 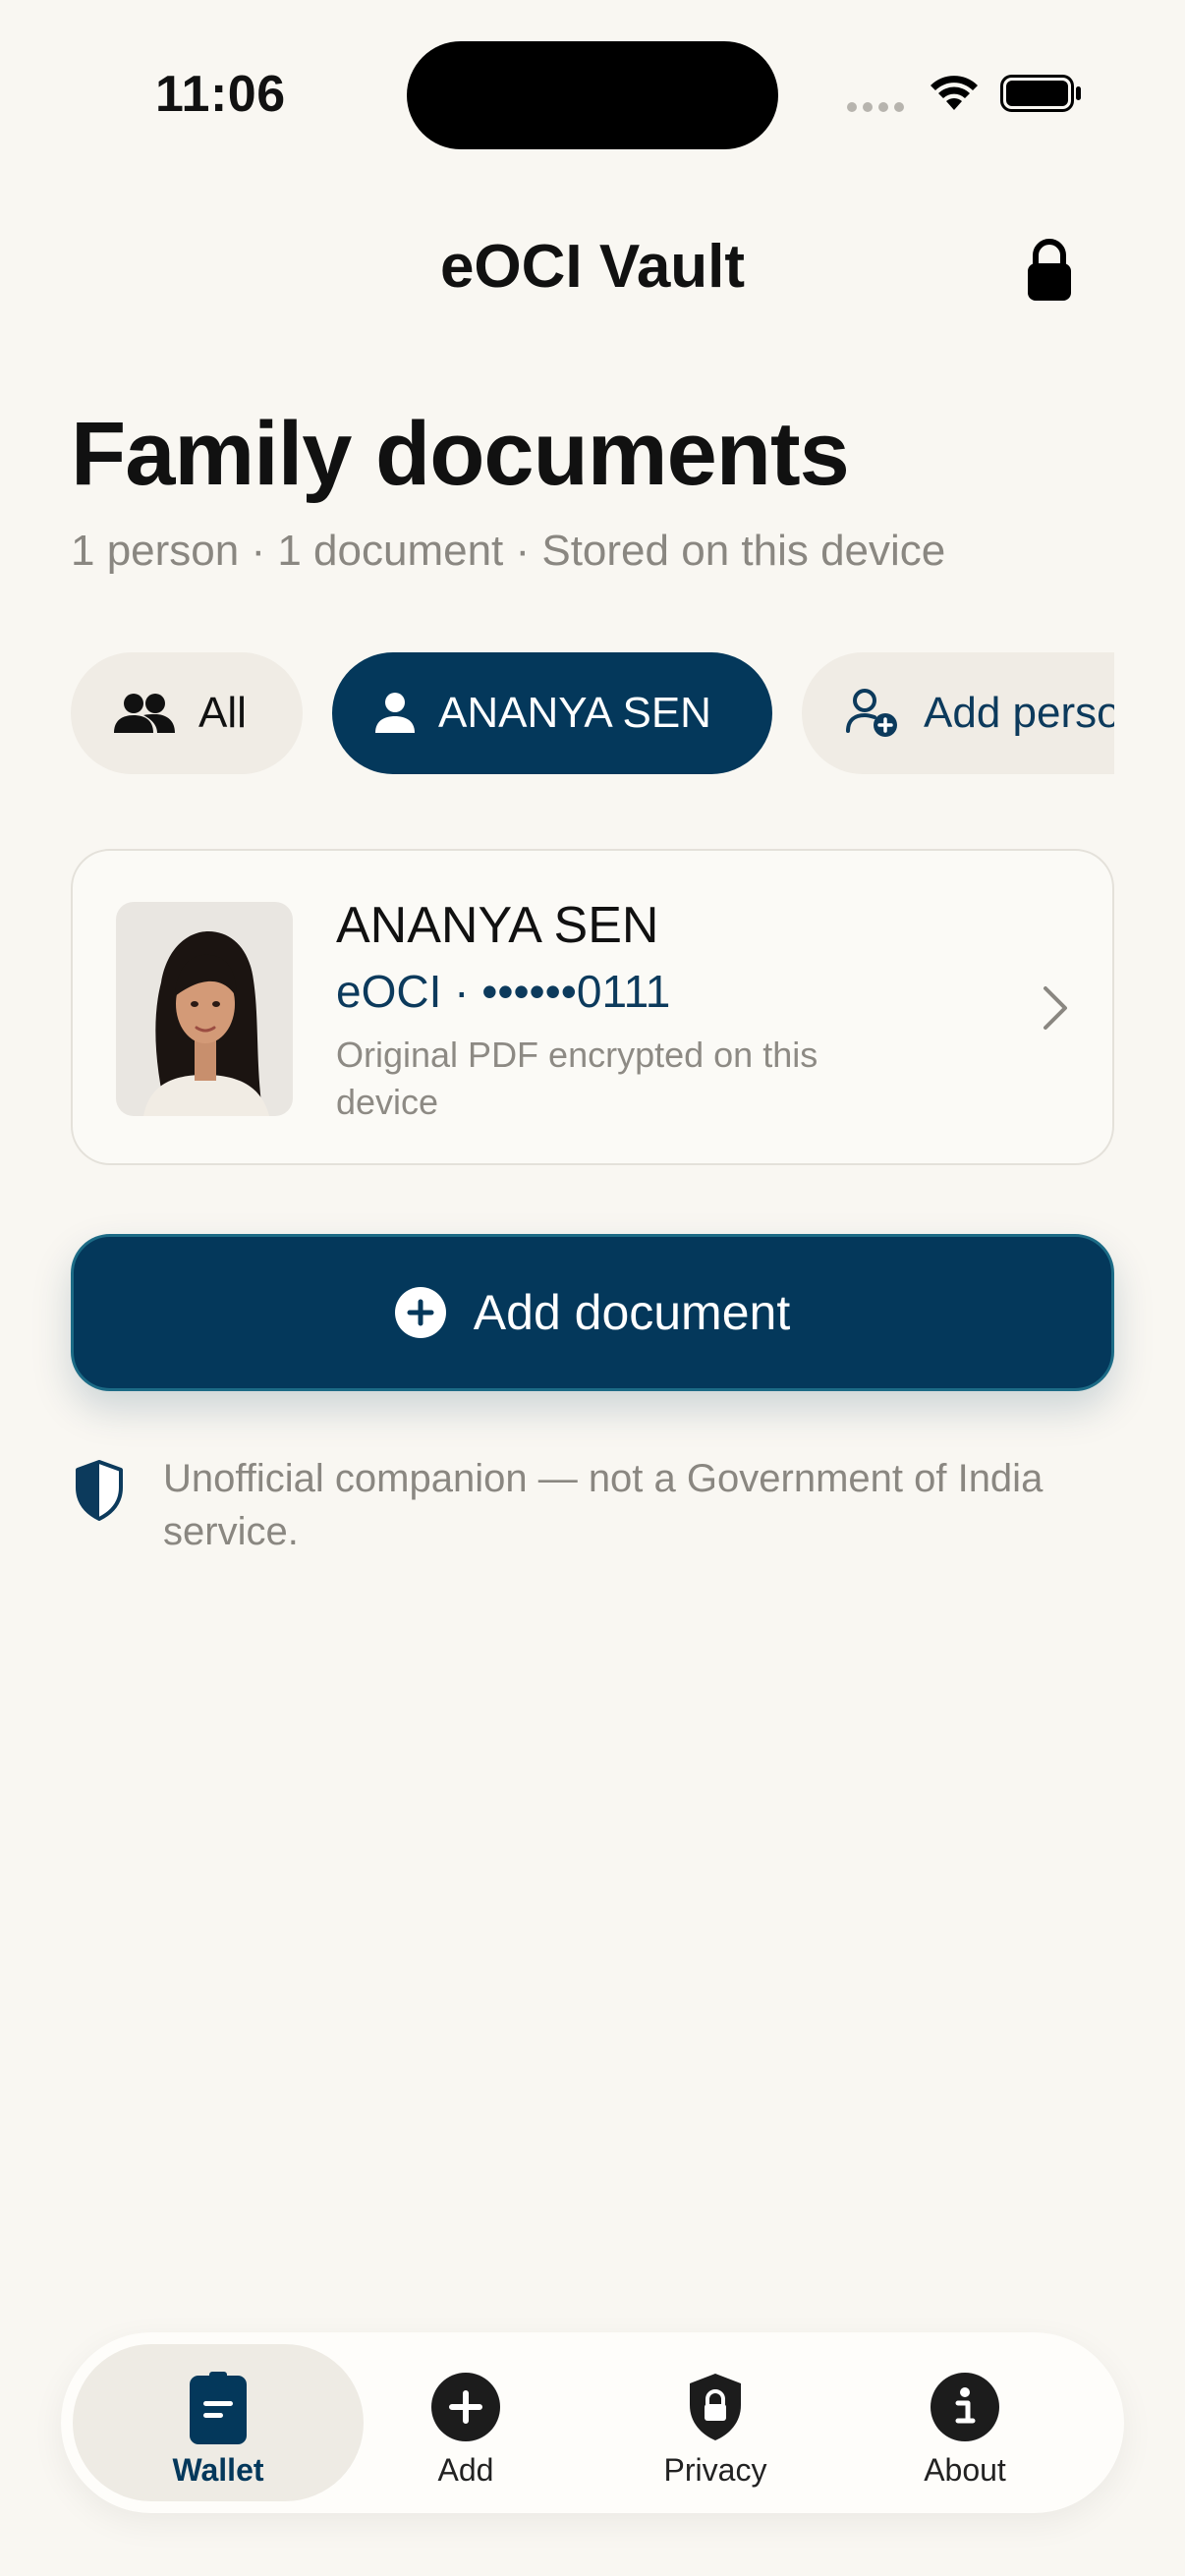 What do you see at coordinates (466, 2470) in the screenshot?
I see `tab-add-label: Add` at bounding box center [466, 2470].